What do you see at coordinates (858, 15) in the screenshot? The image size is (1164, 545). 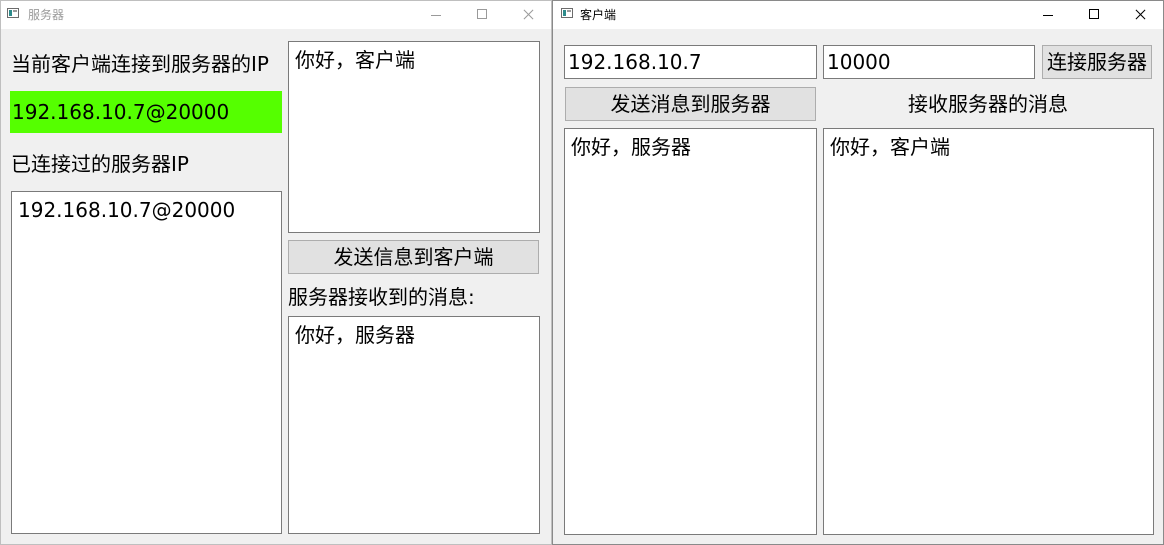 I see `client-titlebar: 客户端` at bounding box center [858, 15].